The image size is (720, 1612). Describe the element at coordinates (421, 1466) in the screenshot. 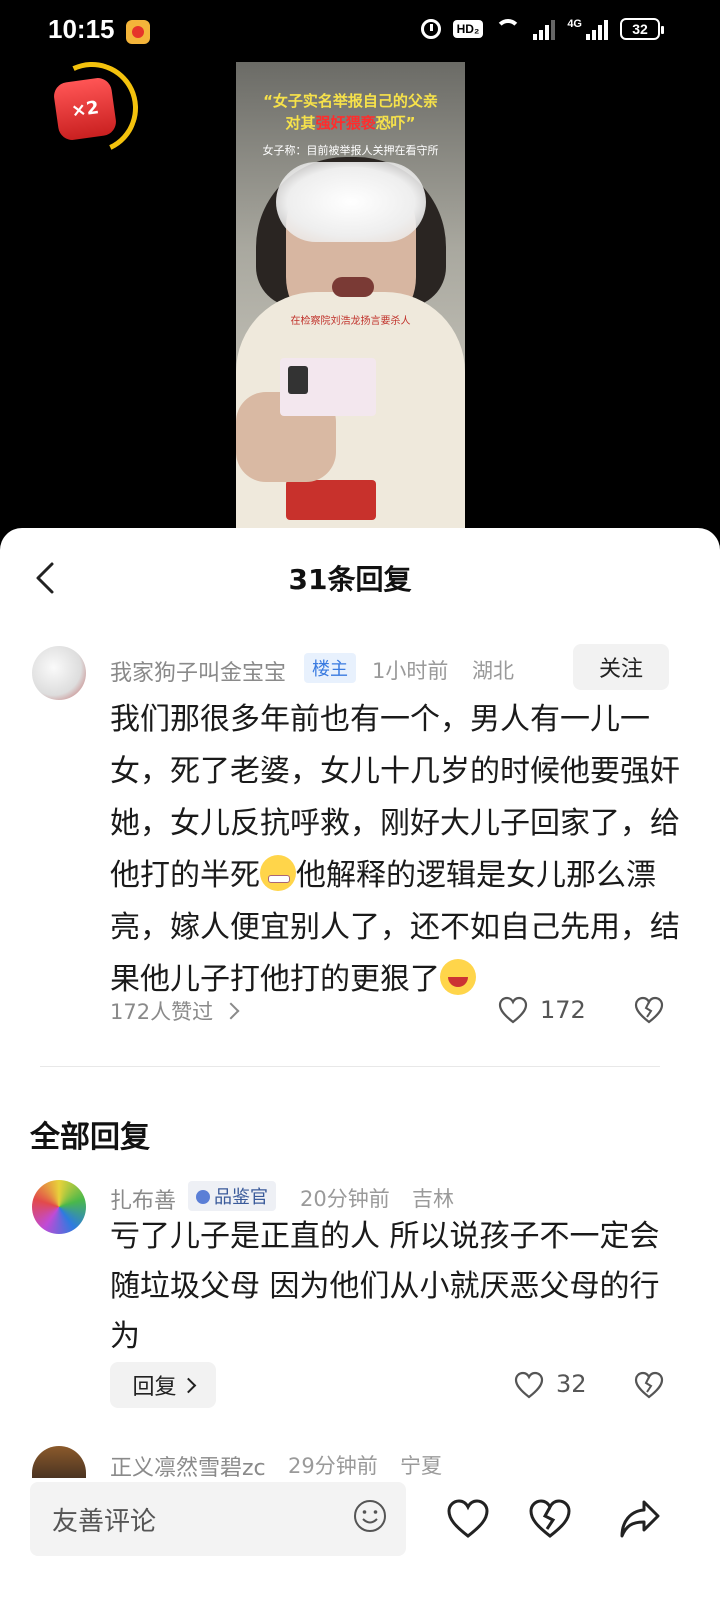

I see `reply-location: 宁夏` at that location.